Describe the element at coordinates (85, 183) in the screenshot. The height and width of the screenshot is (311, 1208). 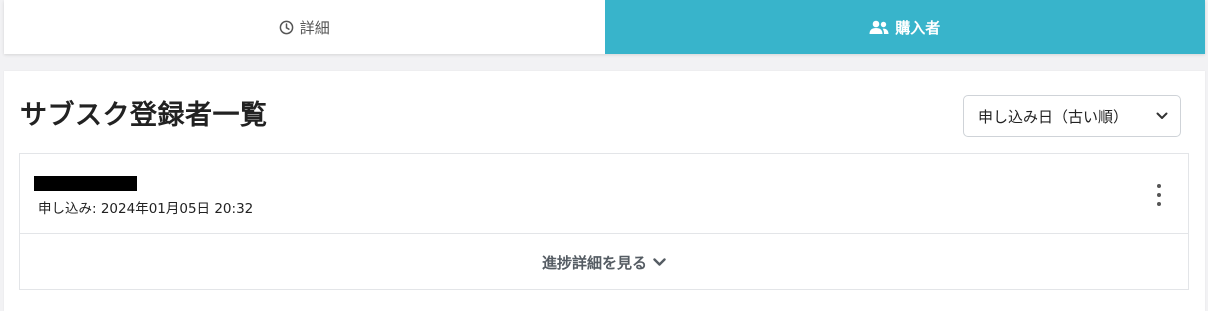
I see `redacted-subscriber-name` at that location.